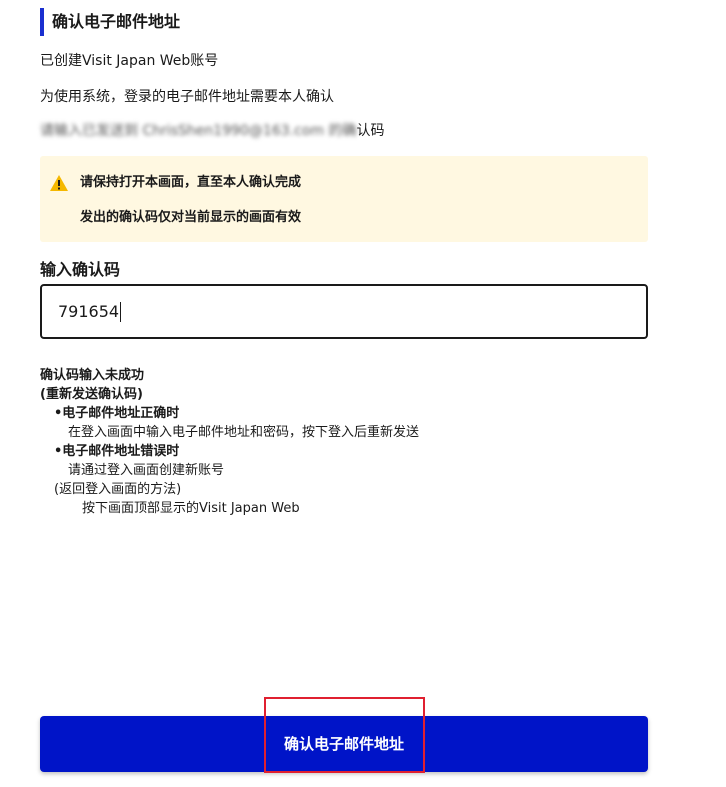 The height and width of the screenshot is (787, 726). Describe the element at coordinates (344, 744) in the screenshot. I see `confirm-email-button: 确认电子邮件地址` at that location.